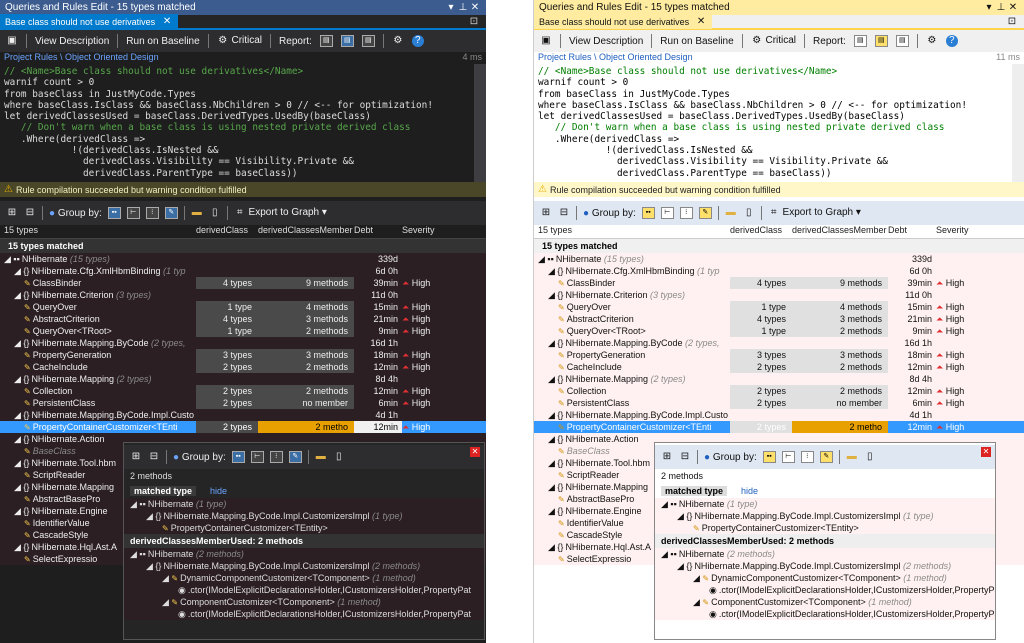 The height and width of the screenshot is (643, 1024). I want to click on table-row: ◢ {} NHibernate.Criterion (3 types) 11d 0h, so click(779, 295).